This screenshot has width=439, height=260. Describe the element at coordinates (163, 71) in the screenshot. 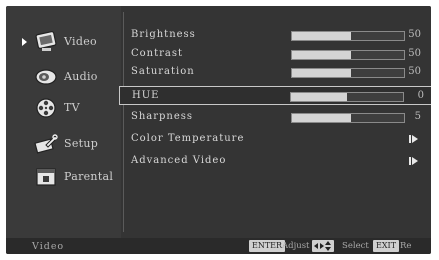

I see `setting-label: Saturation` at that location.